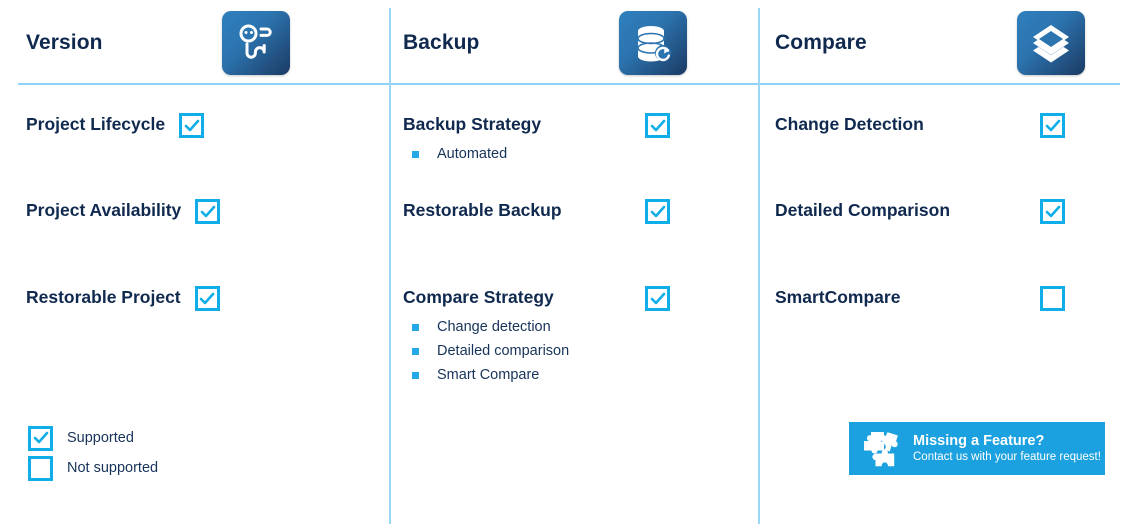  Describe the element at coordinates (573, 211) in the screenshot. I see `feature-row: Restorable Backup` at that location.